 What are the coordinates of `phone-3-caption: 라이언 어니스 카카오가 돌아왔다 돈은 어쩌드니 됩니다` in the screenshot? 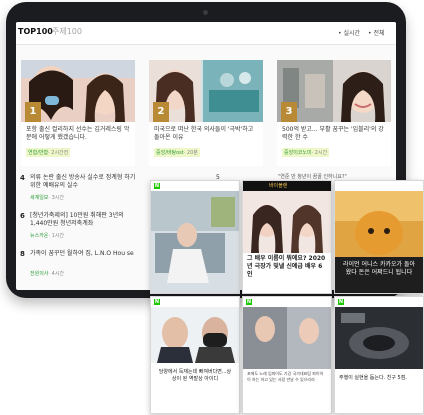 It's located at (379, 268).